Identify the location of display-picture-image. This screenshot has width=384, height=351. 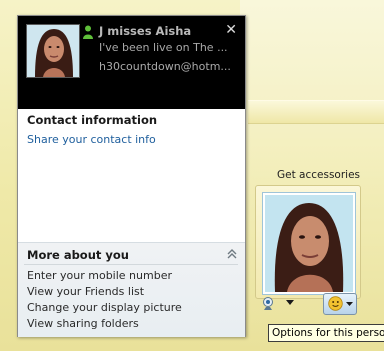
(309, 243).